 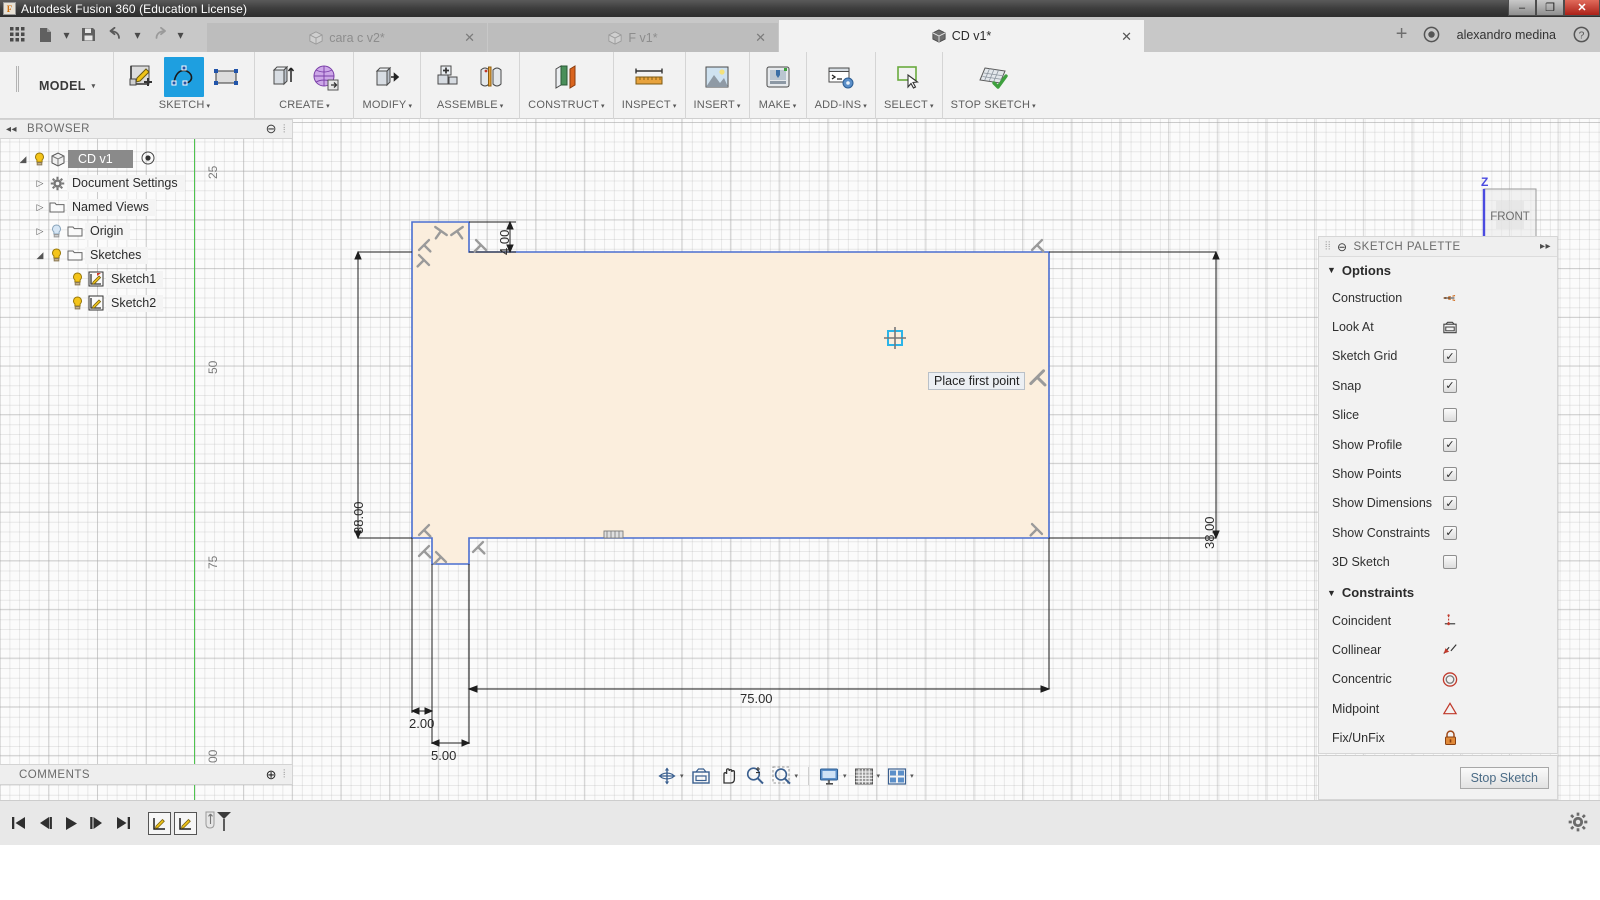 I want to click on stop-sketch-icon, so click(x=993, y=77).